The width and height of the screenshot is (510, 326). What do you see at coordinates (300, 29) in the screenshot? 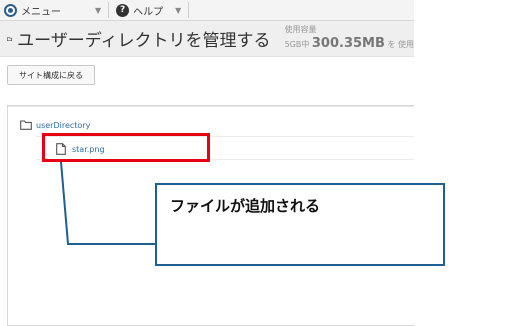
I see `usage-label: 使用容量` at bounding box center [300, 29].